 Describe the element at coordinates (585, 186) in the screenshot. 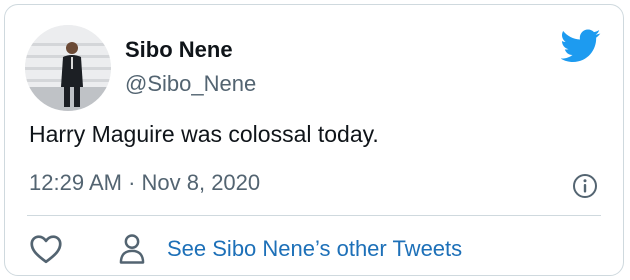

I see `info-icon` at that location.